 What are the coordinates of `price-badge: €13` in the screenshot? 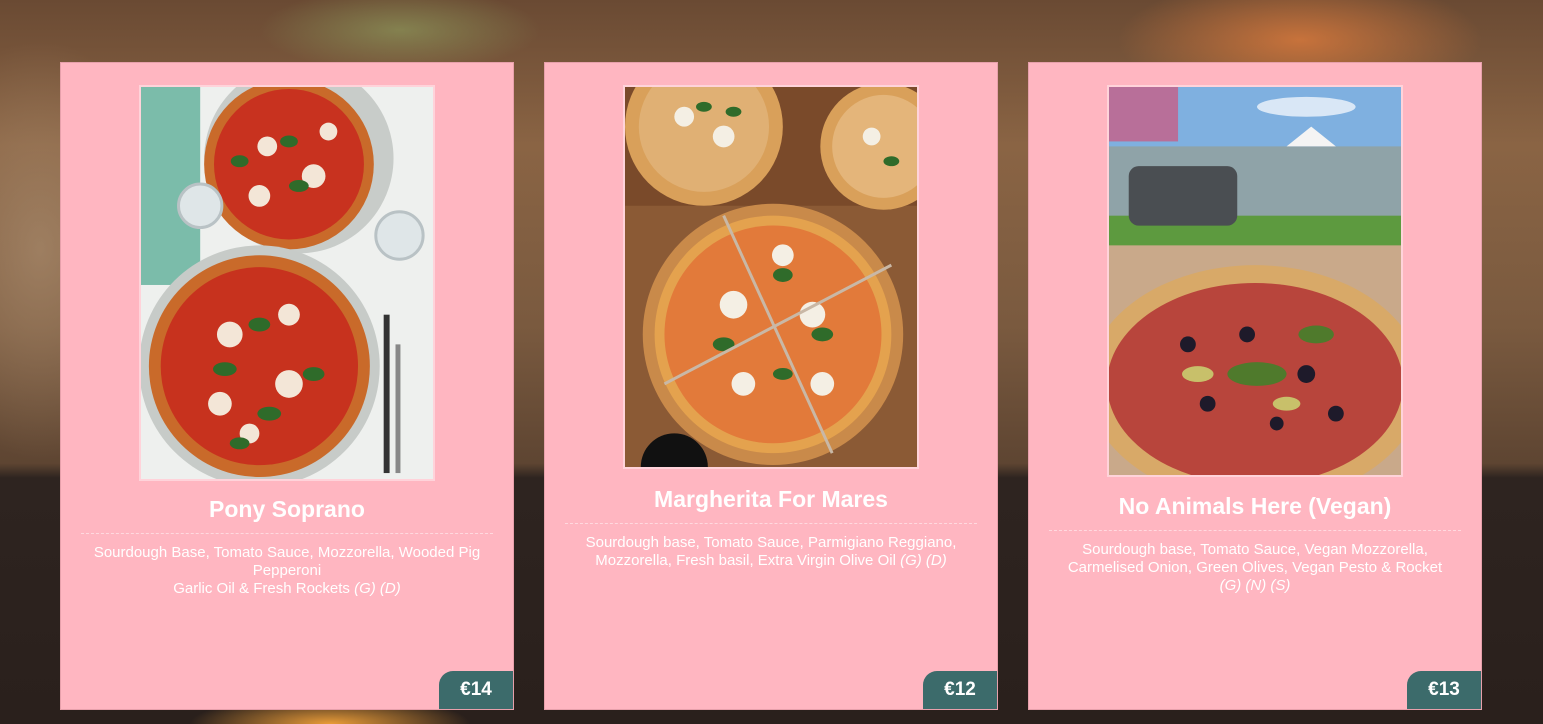 It's located at (1444, 690).